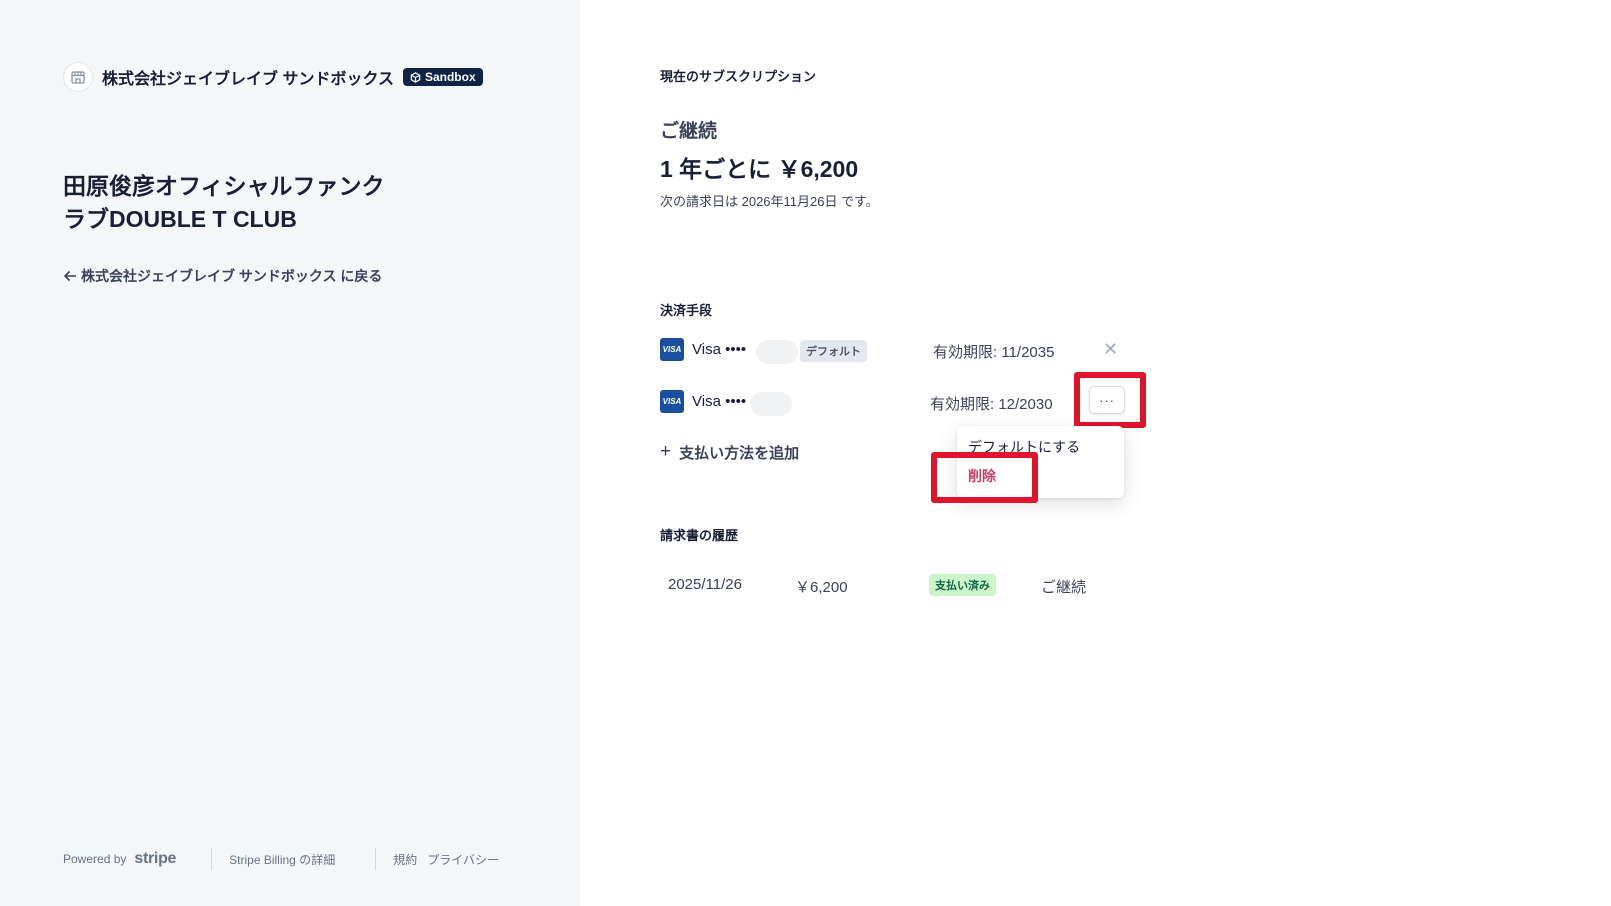 Image resolution: width=1611 pixels, height=906 pixels. What do you see at coordinates (232, 276) in the screenshot?
I see `back-link-label: 株式会社ジェイブレイブ サンドボックス に戻る` at bounding box center [232, 276].